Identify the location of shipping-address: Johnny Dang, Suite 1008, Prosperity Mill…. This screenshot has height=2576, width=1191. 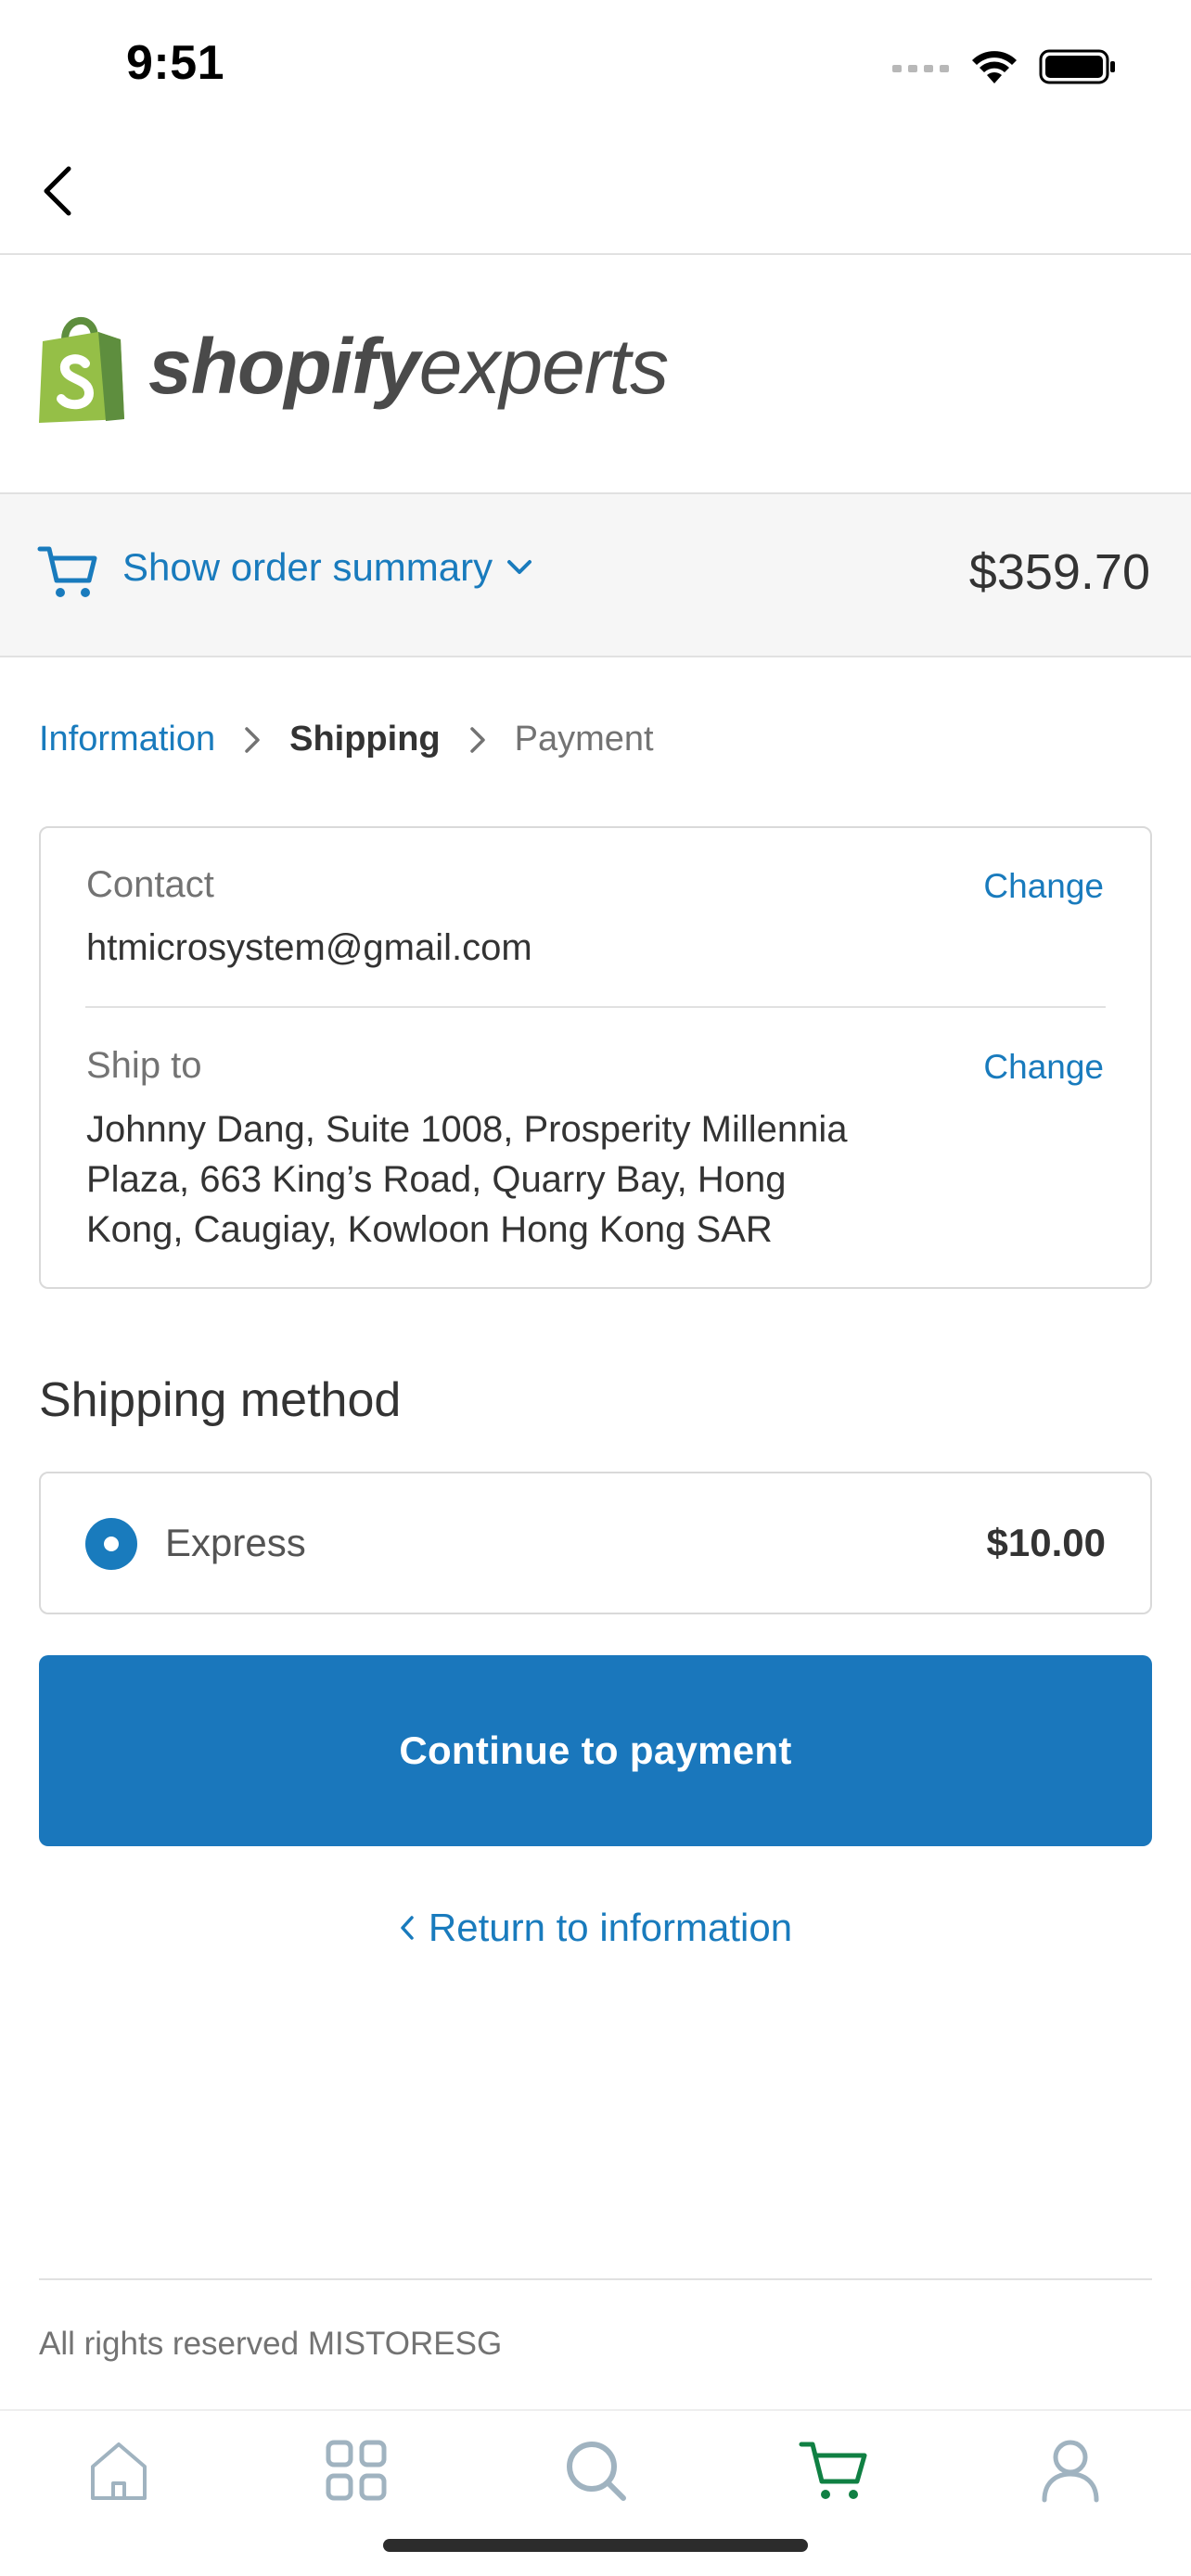
(573, 1179).